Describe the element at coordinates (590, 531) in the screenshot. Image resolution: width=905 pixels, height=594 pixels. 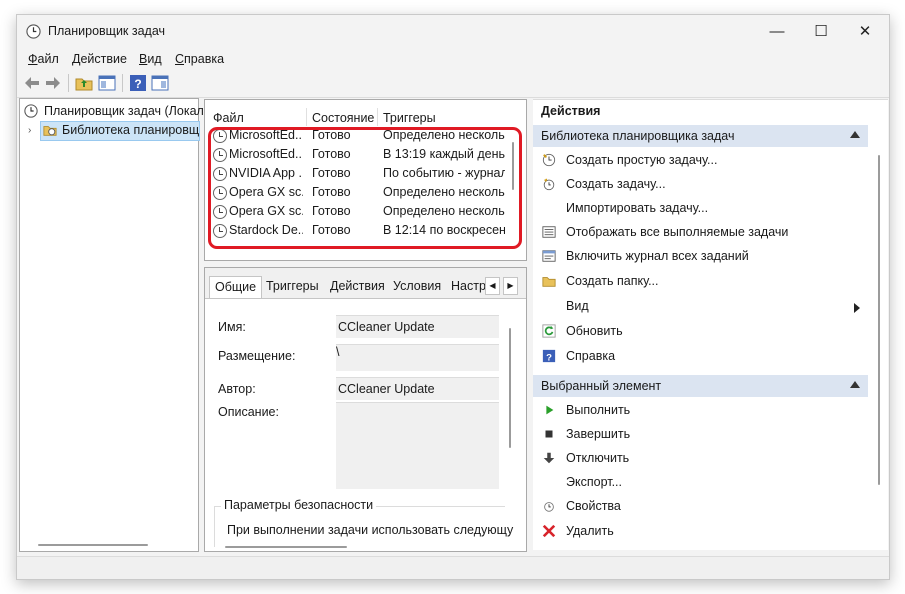
I see `action-label: Удалить` at that location.